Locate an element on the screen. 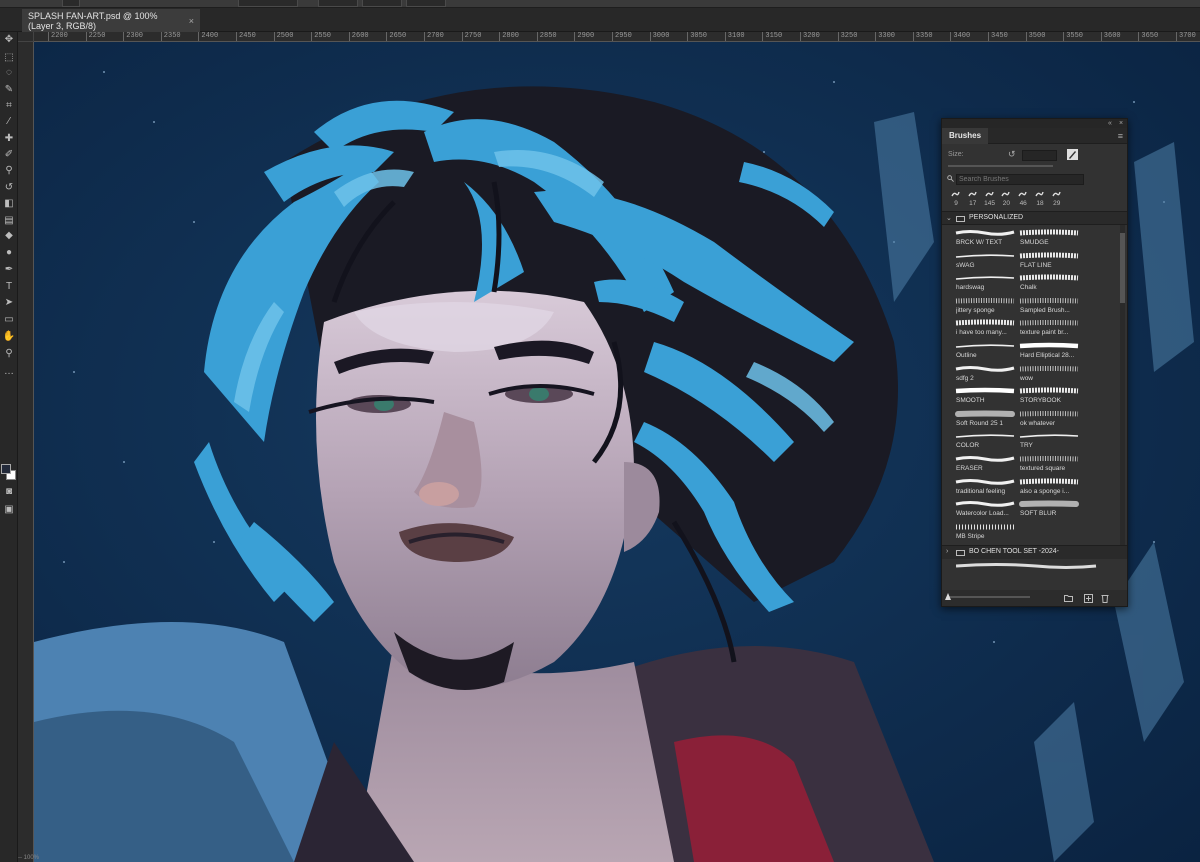  brush-preset: jittery sponge is located at coordinates (987, 306).